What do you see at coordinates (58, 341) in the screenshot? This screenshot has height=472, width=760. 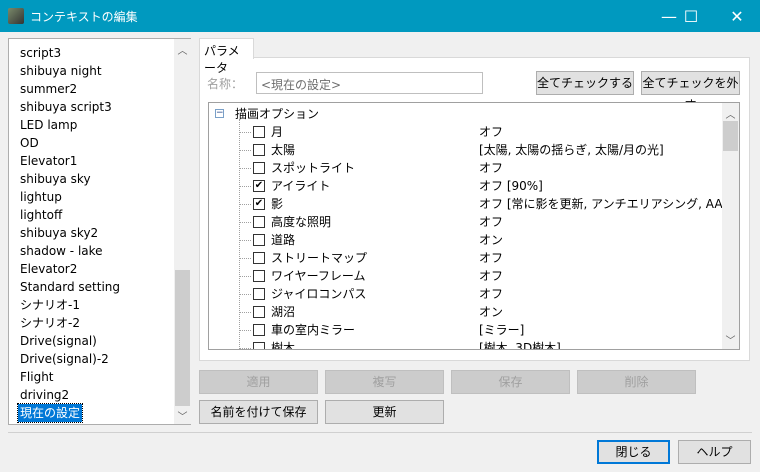 I see `context-list-item: Drive(signal)` at bounding box center [58, 341].